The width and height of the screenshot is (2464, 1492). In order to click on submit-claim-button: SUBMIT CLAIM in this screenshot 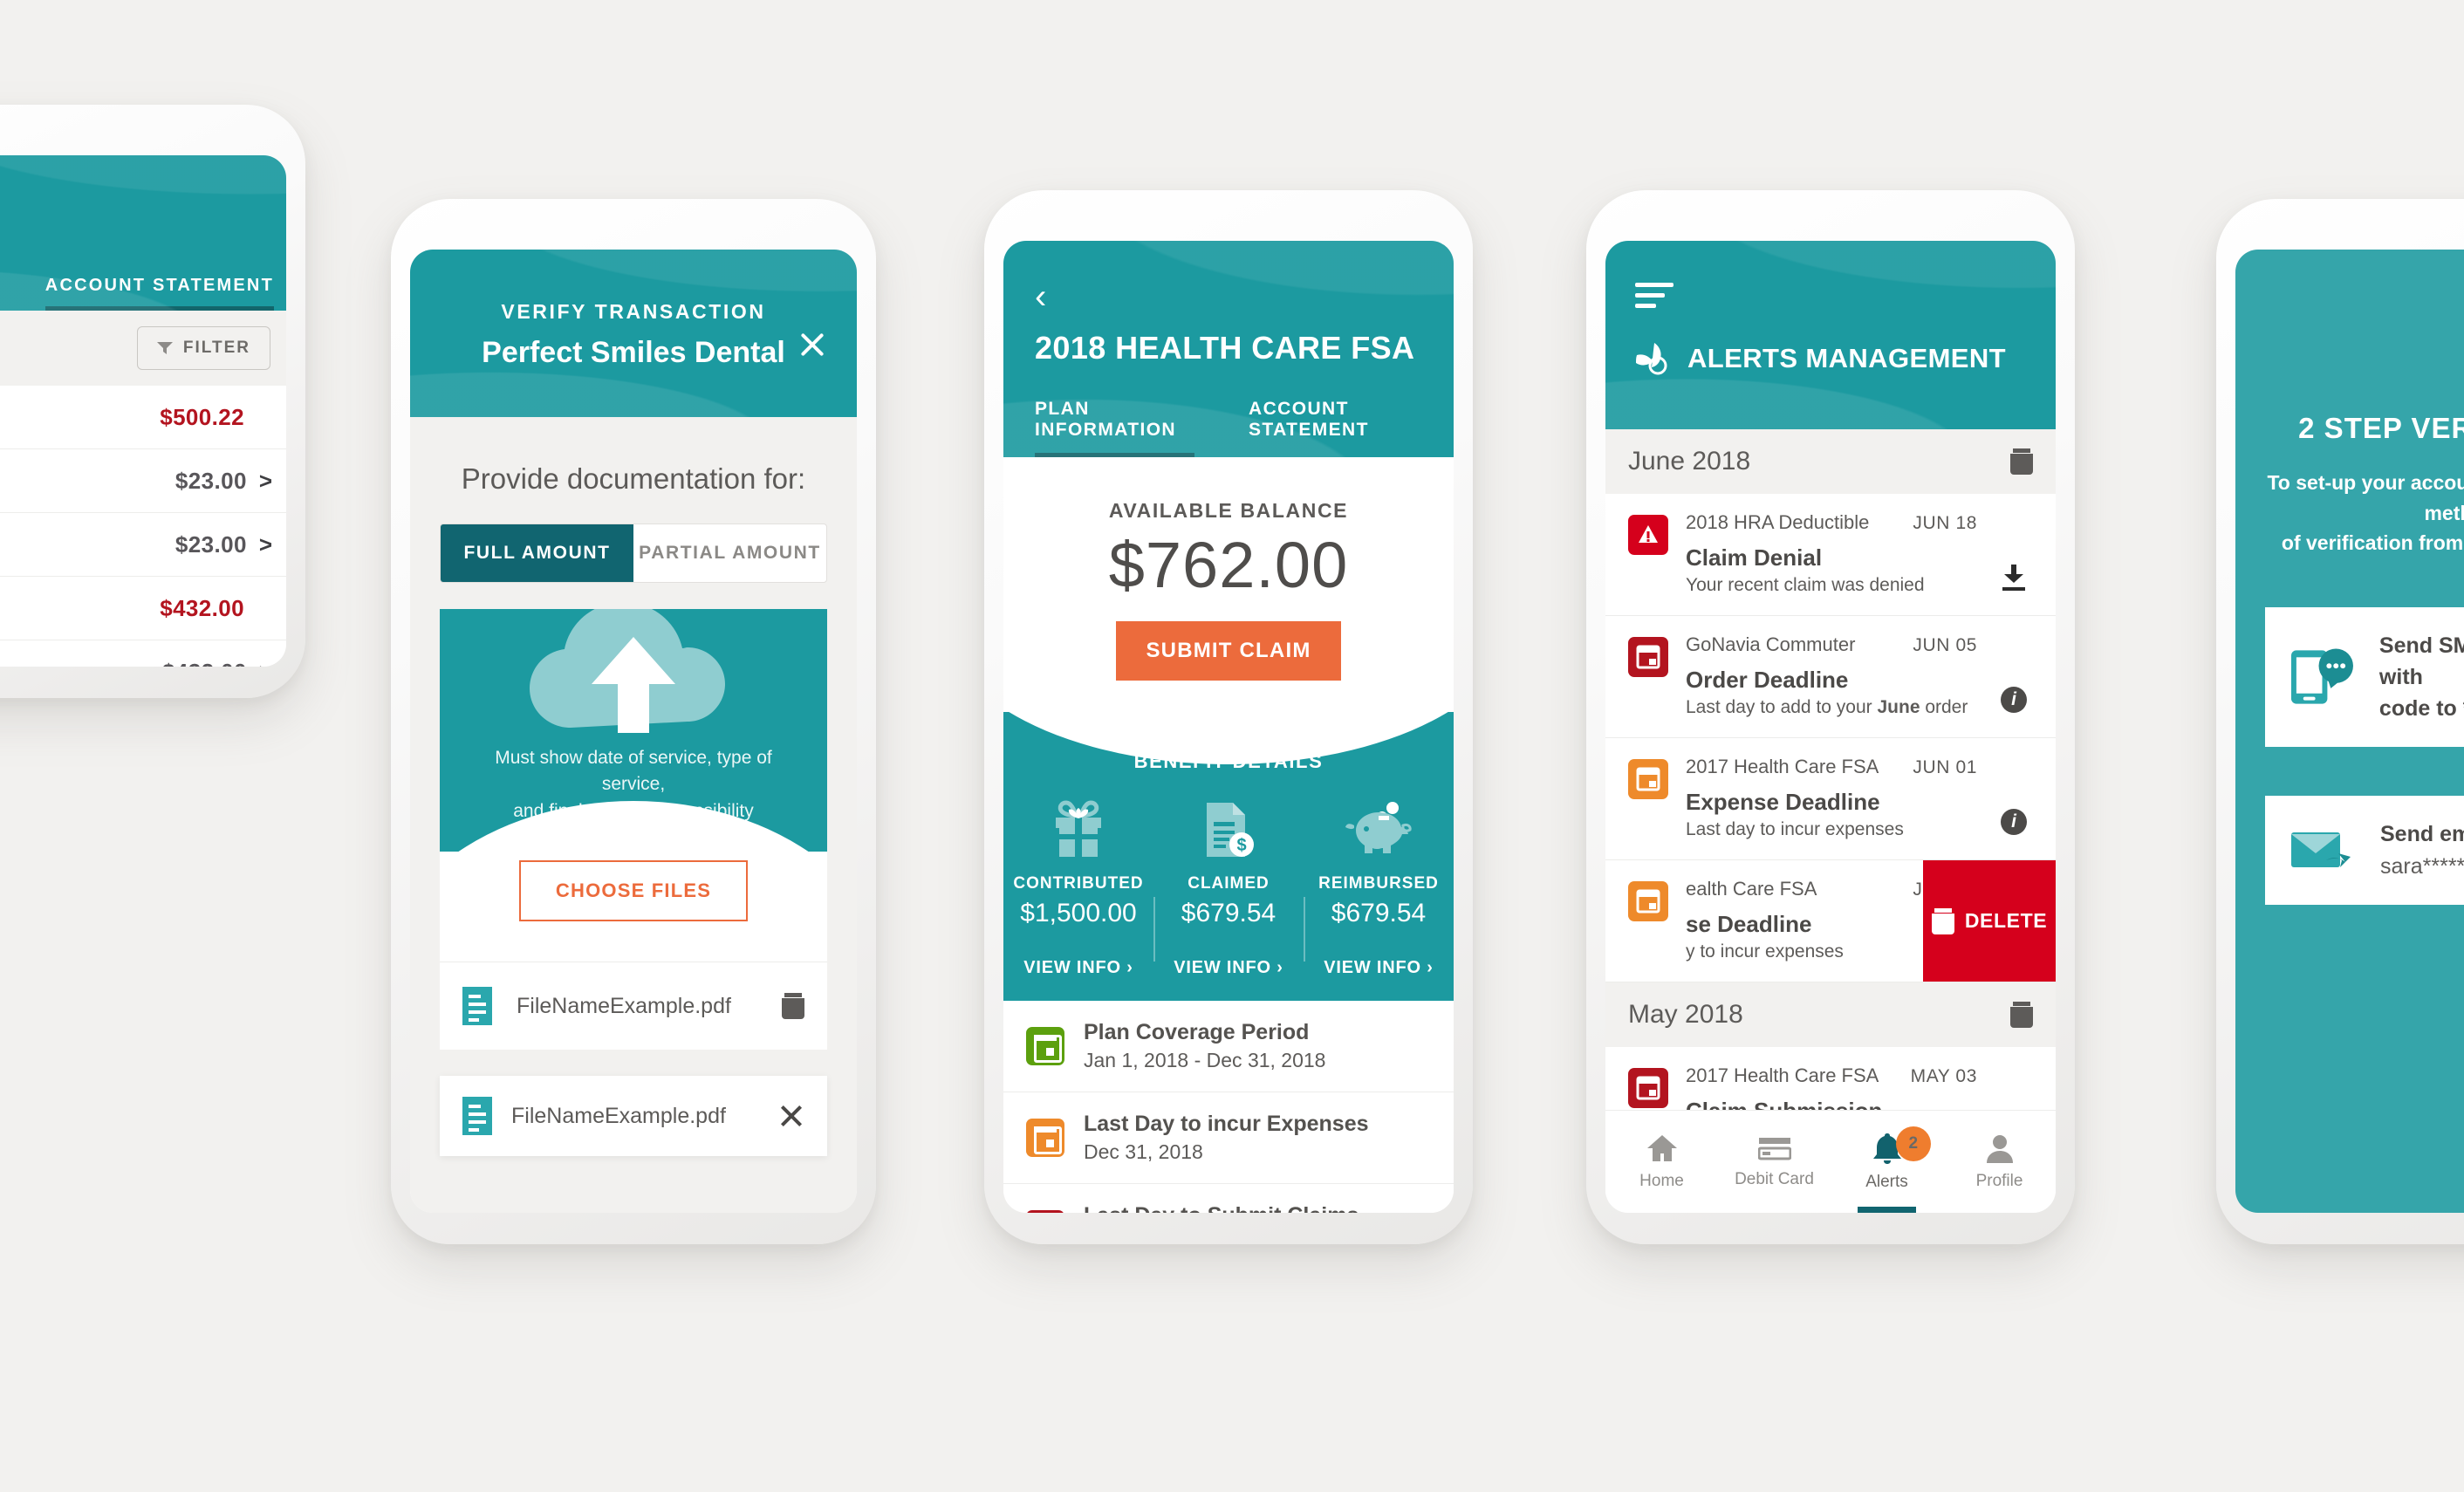, I will do `click(1228, 651)`.